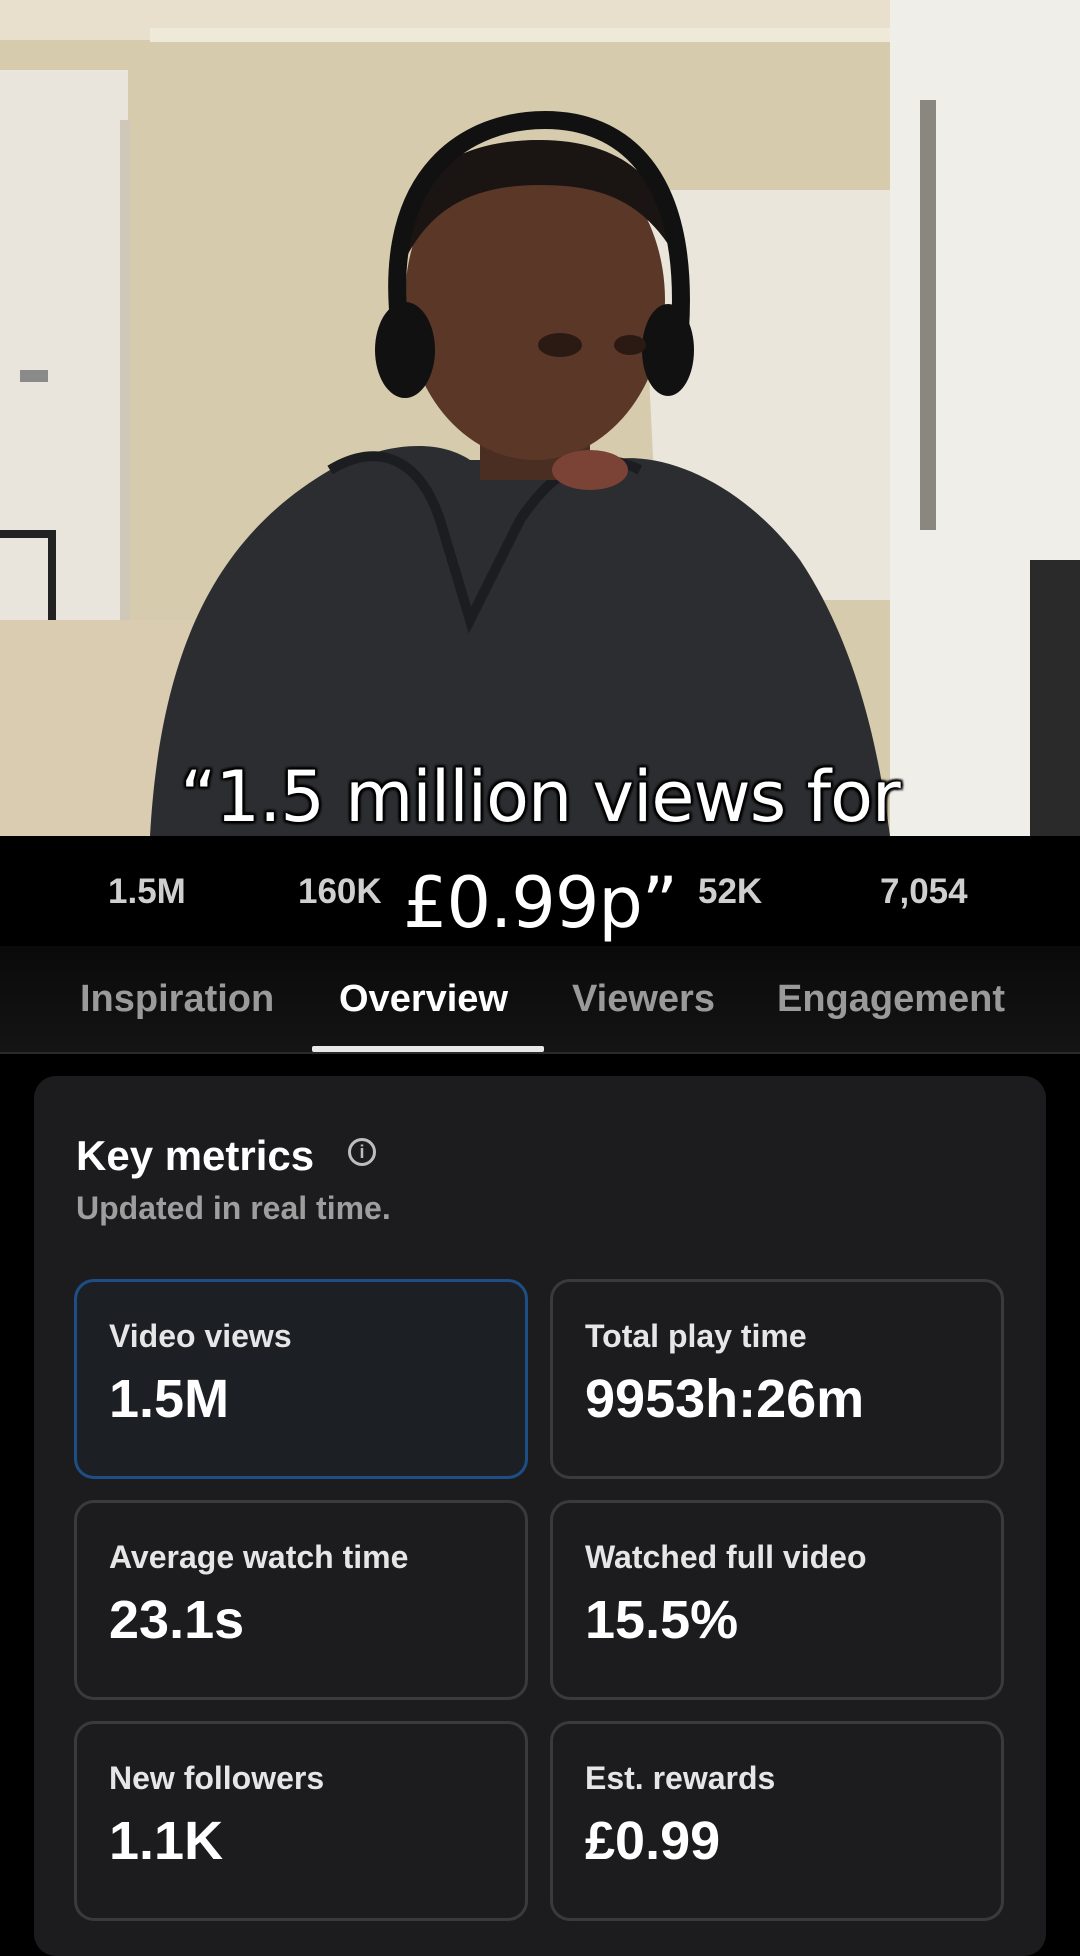 The image size is (1080, 1956). Describe the element at coordinates (362, 1152) in the screenshot. I see `info-icon: i` at that location.